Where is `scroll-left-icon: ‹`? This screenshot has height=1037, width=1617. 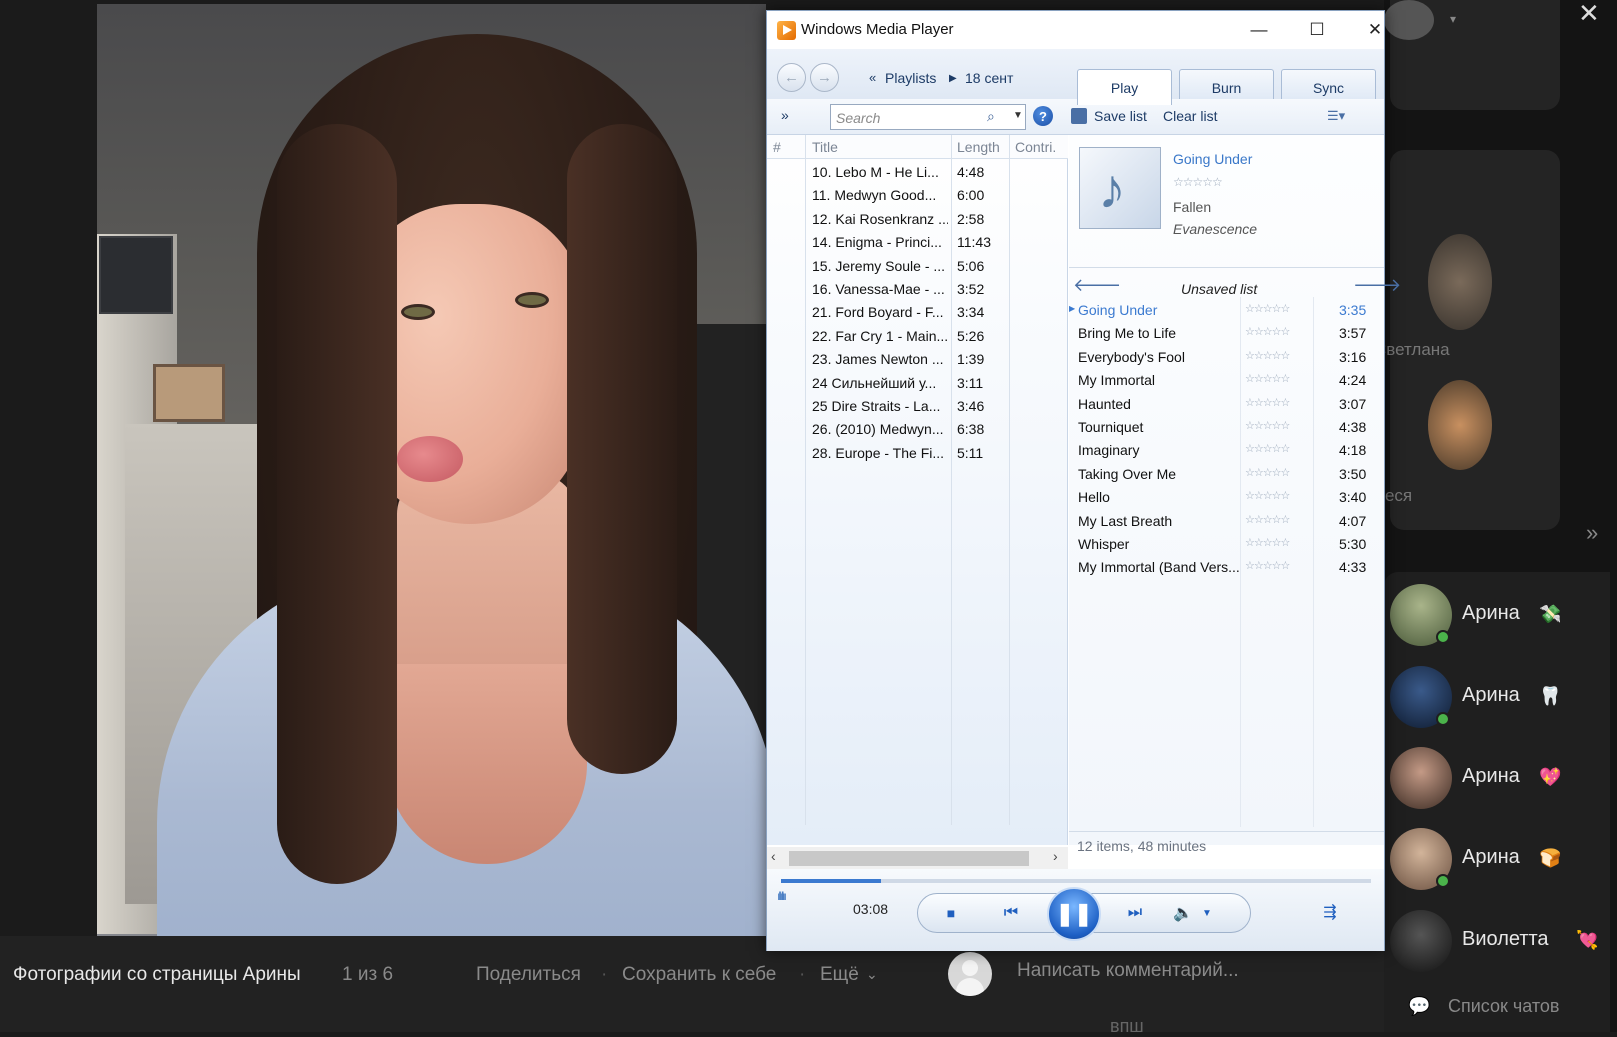
scroll-left-icon: ‹ is located at coordinates (773, 856).